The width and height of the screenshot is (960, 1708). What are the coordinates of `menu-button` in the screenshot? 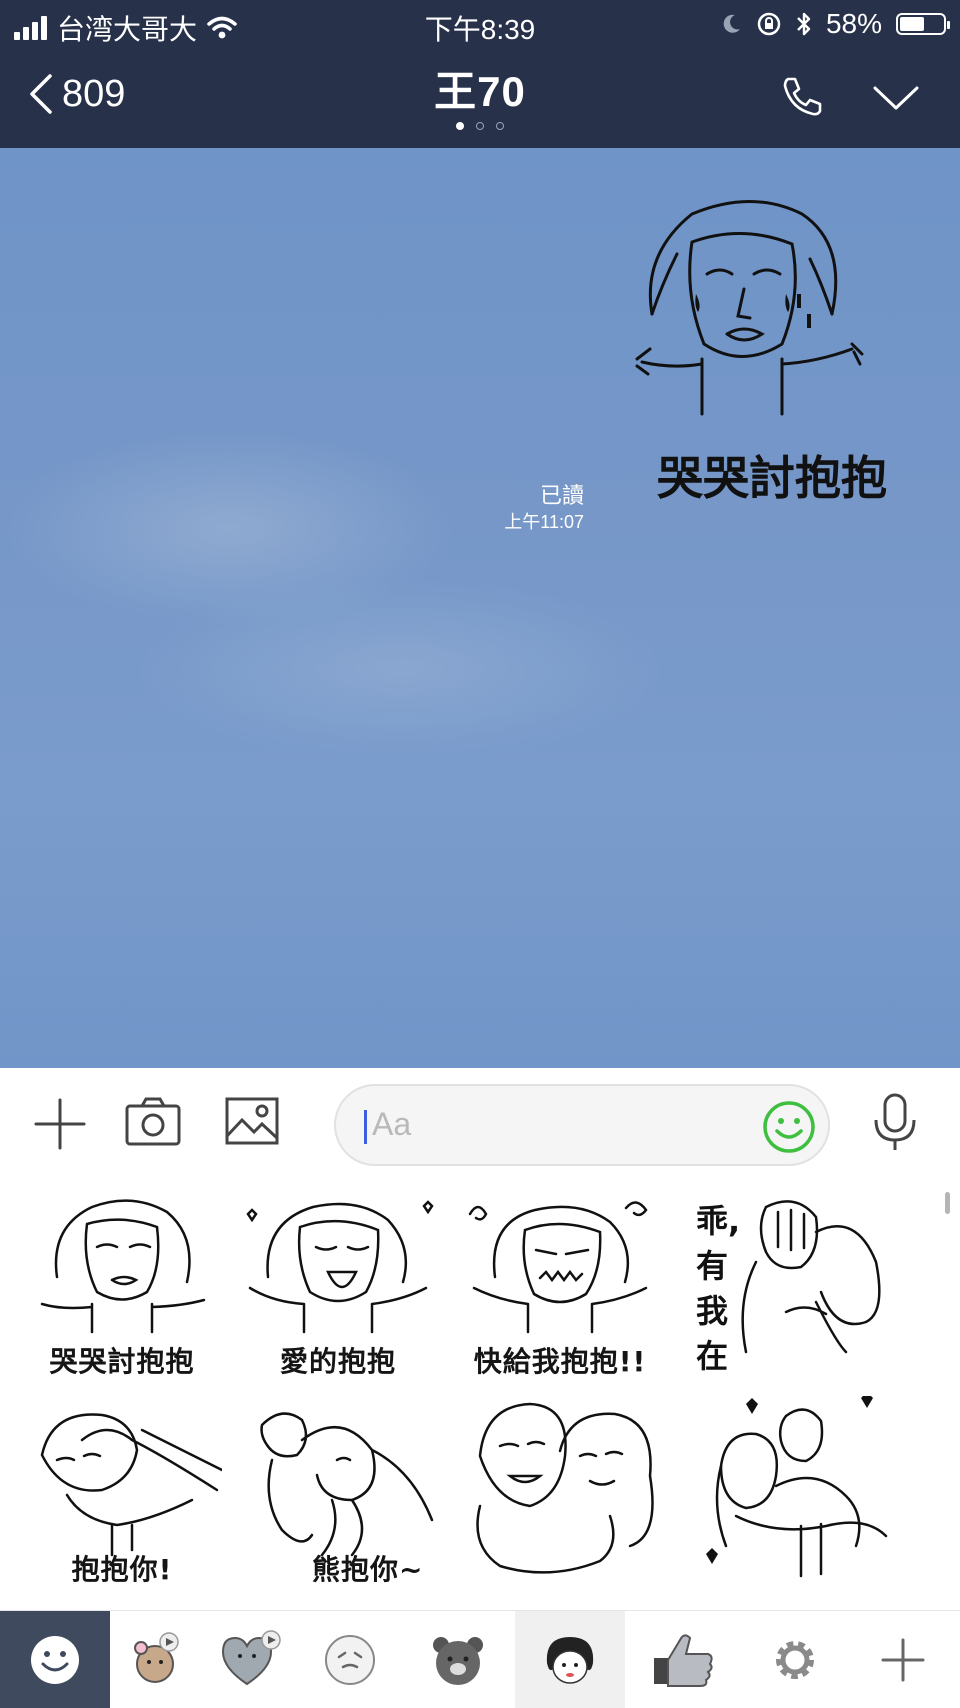 It's located at (896, 100).